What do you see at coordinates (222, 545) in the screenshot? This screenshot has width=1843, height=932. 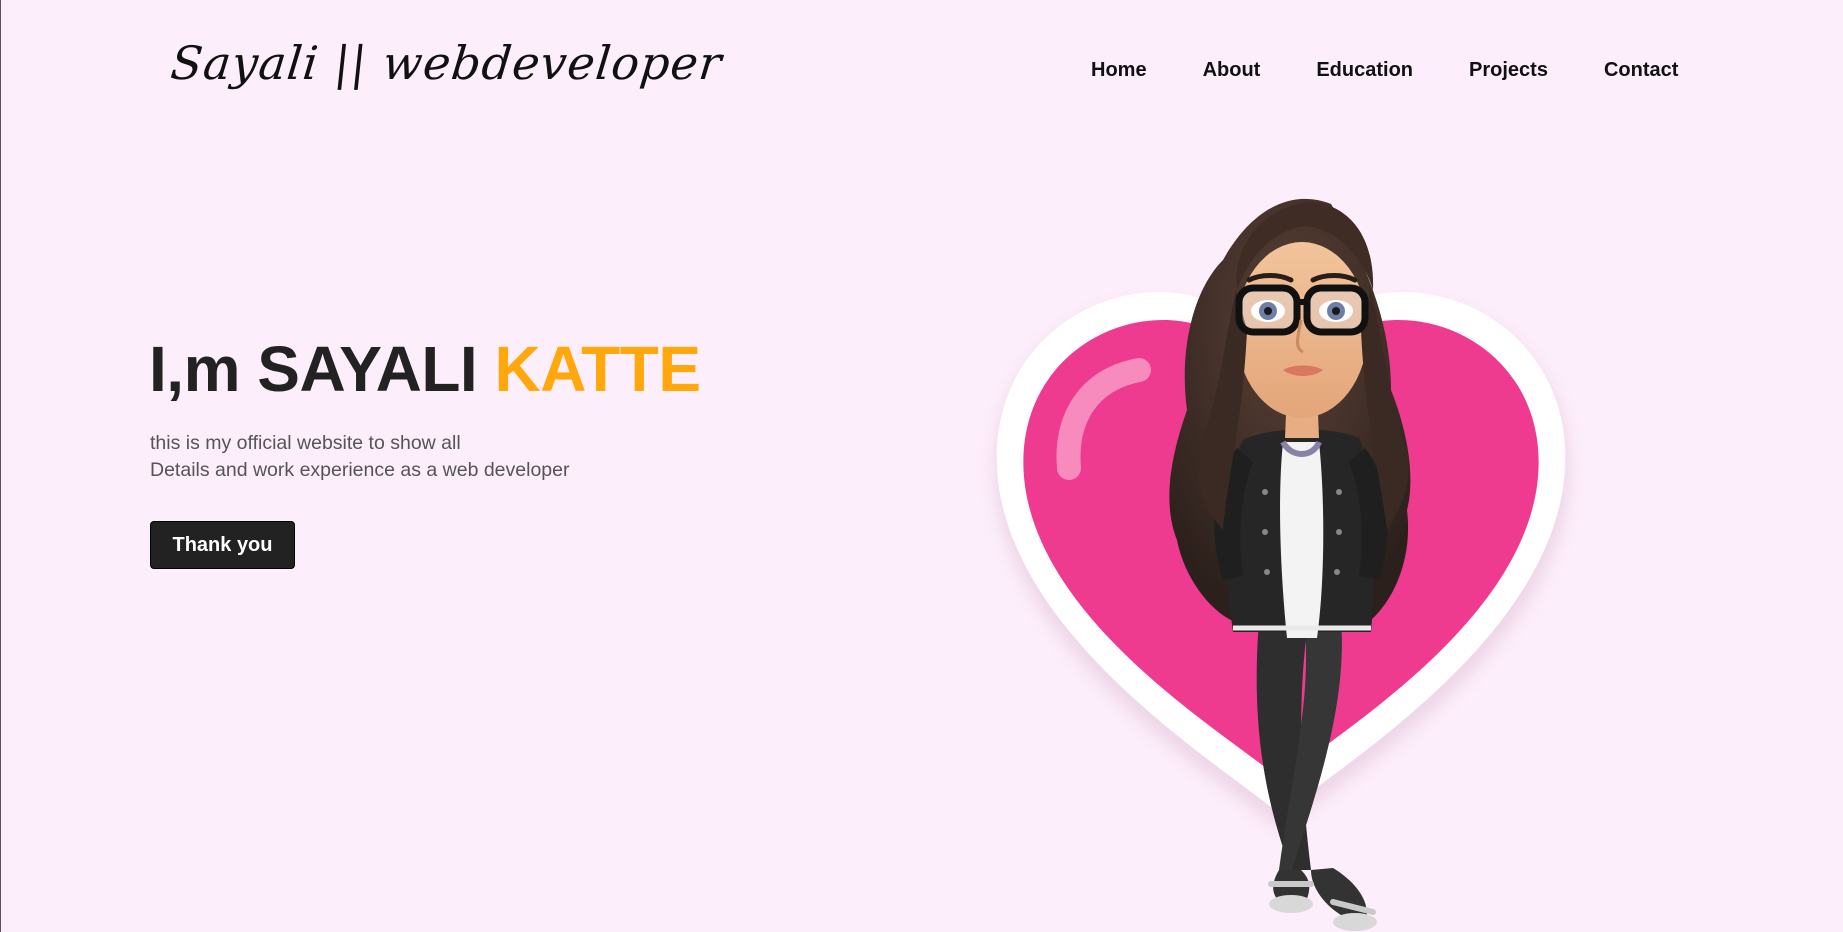 I see `thank-you-button: Thank you` at bounding box center [222, 545].